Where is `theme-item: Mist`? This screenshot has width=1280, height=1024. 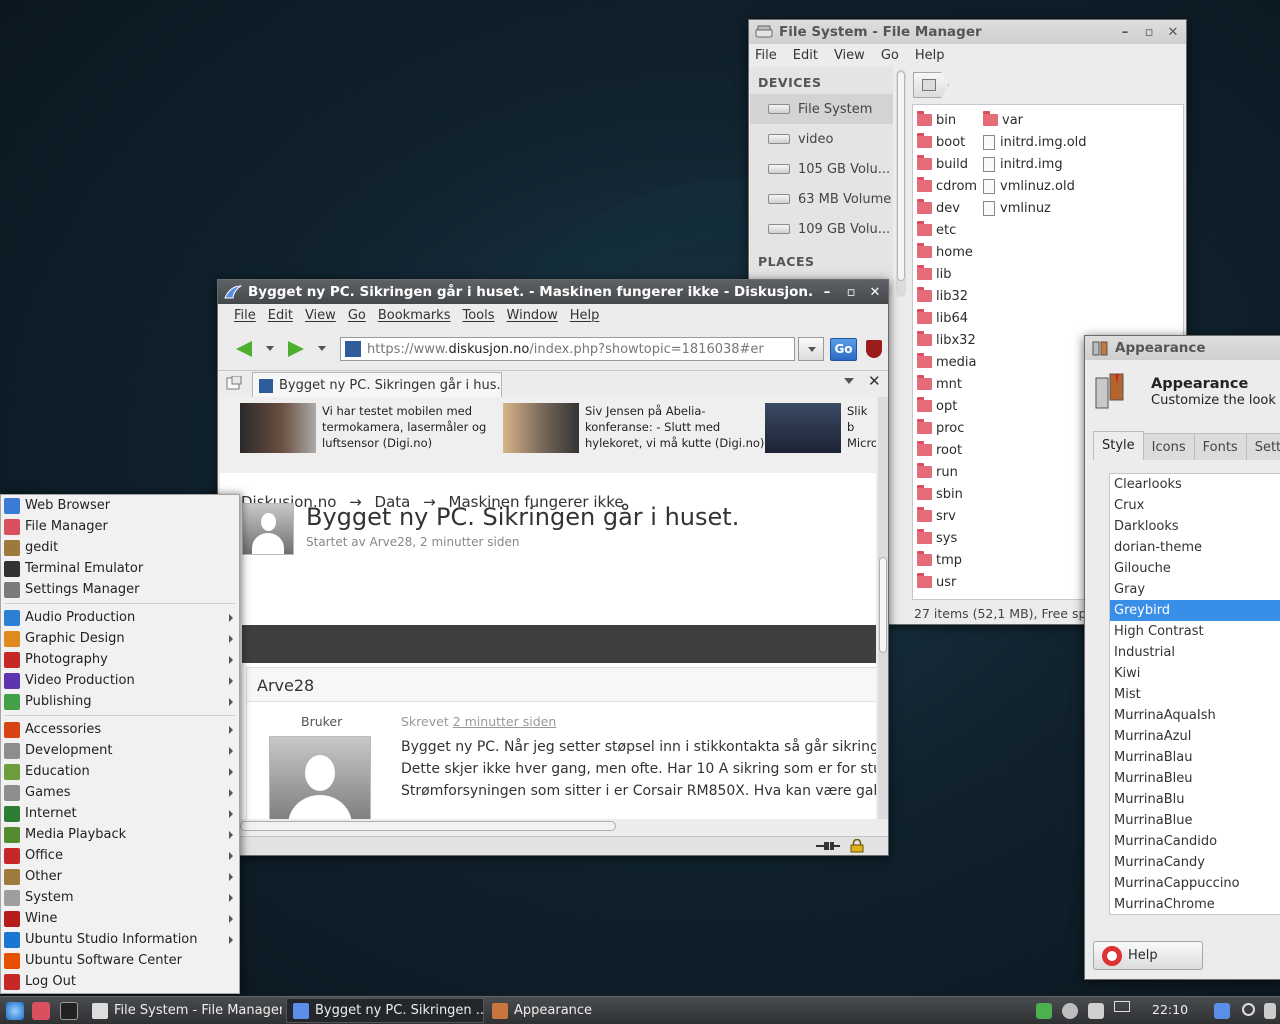 theme-item: Mist is located at coordinates (1195, 694).